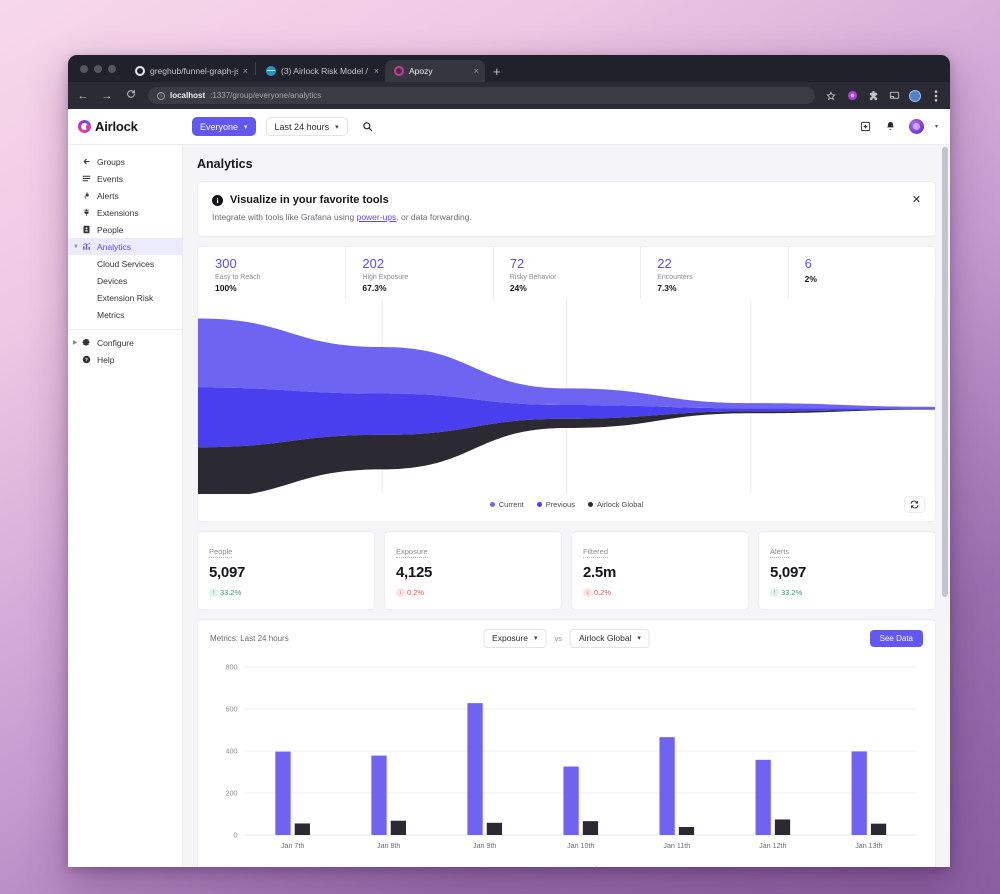 Image resolution: width=1000 pixels, height=894 pixels. What do you see at coordinates (620, 504) in the screenshot?
I see `legend-label: Airlock Global` at bounding box center [620, 504].